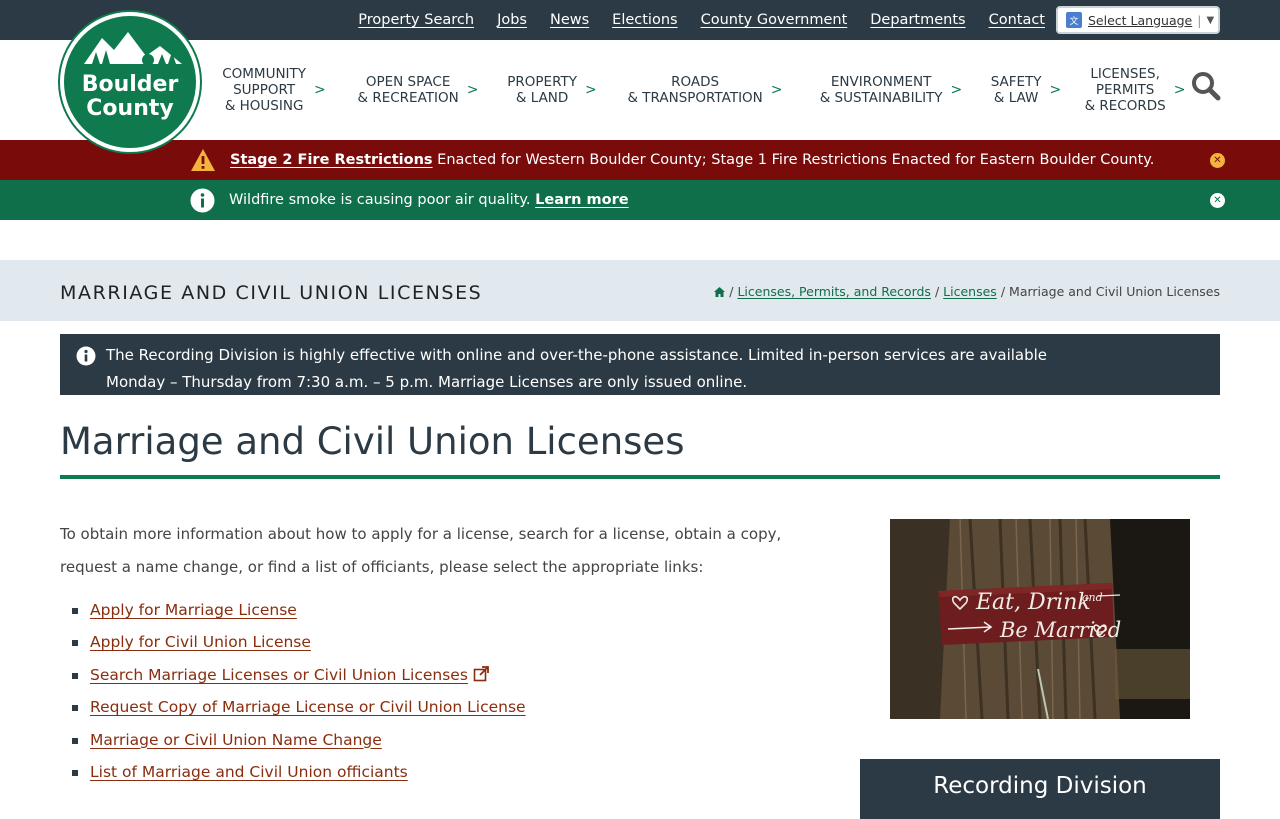 The image size is (1280, 819). Describe the element at coordinates (372, 441) in the screenshot. I see `page-heading: Marriage and Civil Union Licenses` at that location.